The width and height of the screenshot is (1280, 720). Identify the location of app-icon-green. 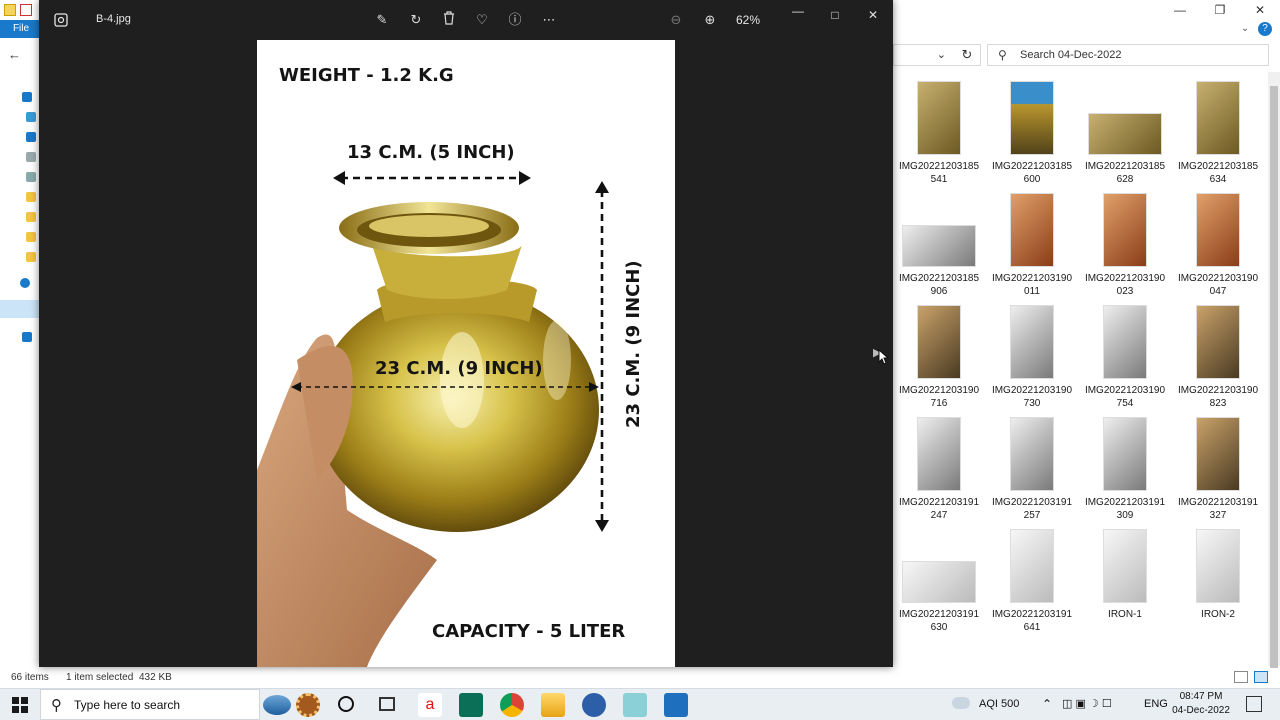
(471, 705).